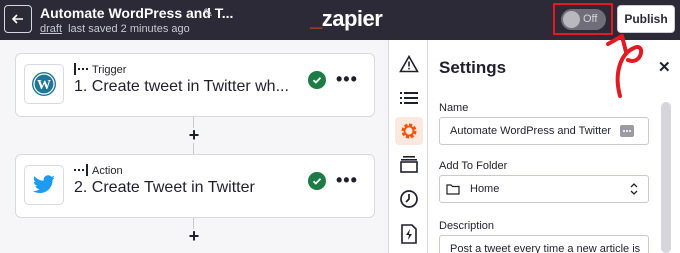 The width and height of the screenshot is (680, 253). What do you see at coordinates (409, 164) in the screenshot?
I see `layers-icon` at bounding box center [409, 164].